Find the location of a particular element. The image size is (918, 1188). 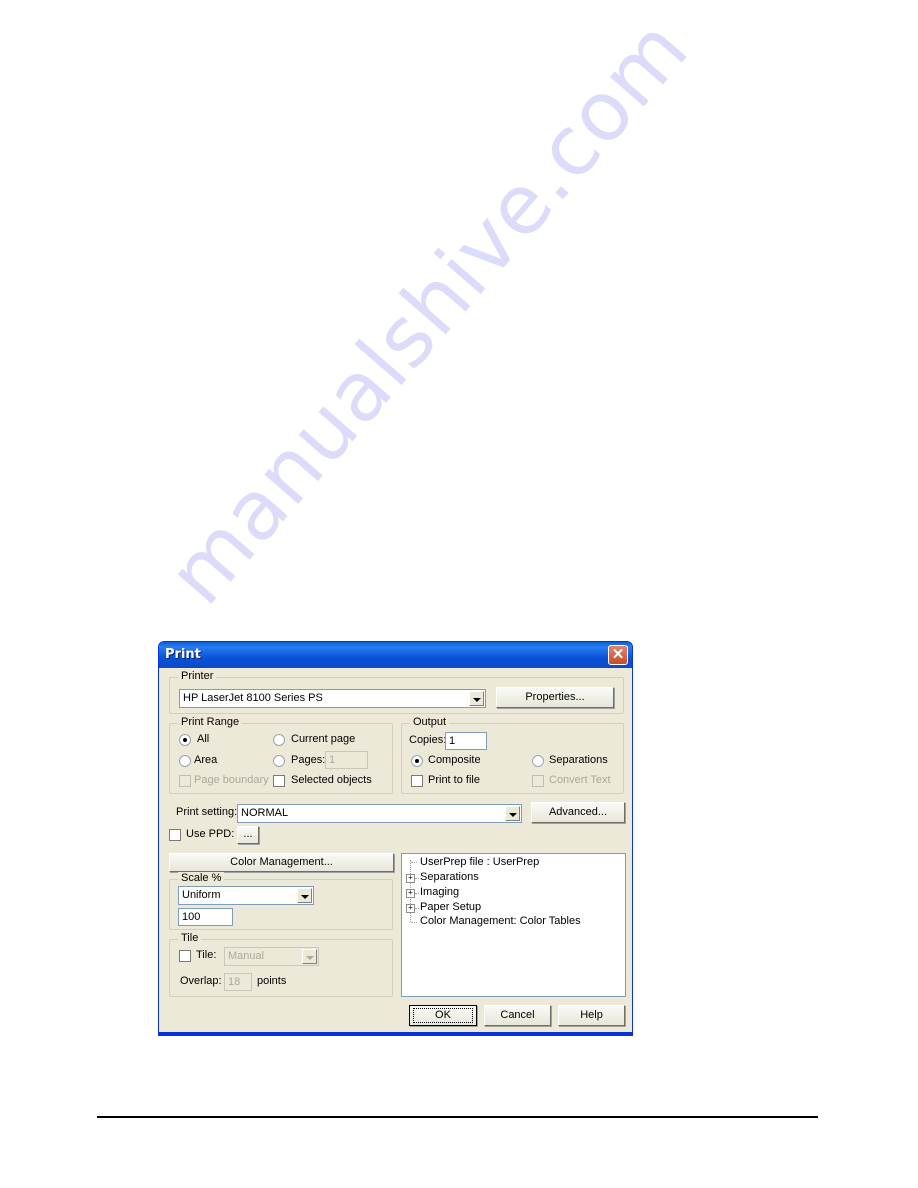

copies-input: 1 is located at coordinates (466, 741).